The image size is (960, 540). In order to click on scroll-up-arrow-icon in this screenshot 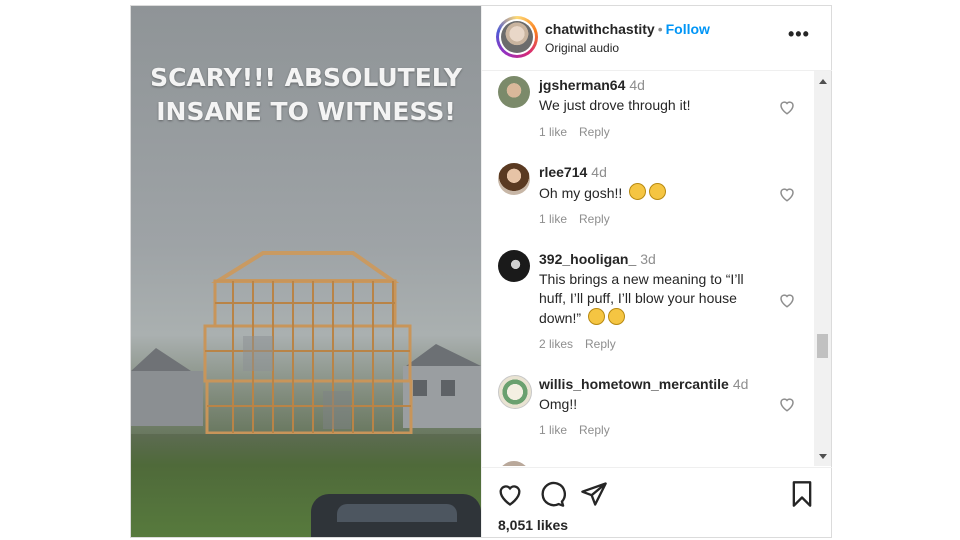, I will do `click(823, 81)`.